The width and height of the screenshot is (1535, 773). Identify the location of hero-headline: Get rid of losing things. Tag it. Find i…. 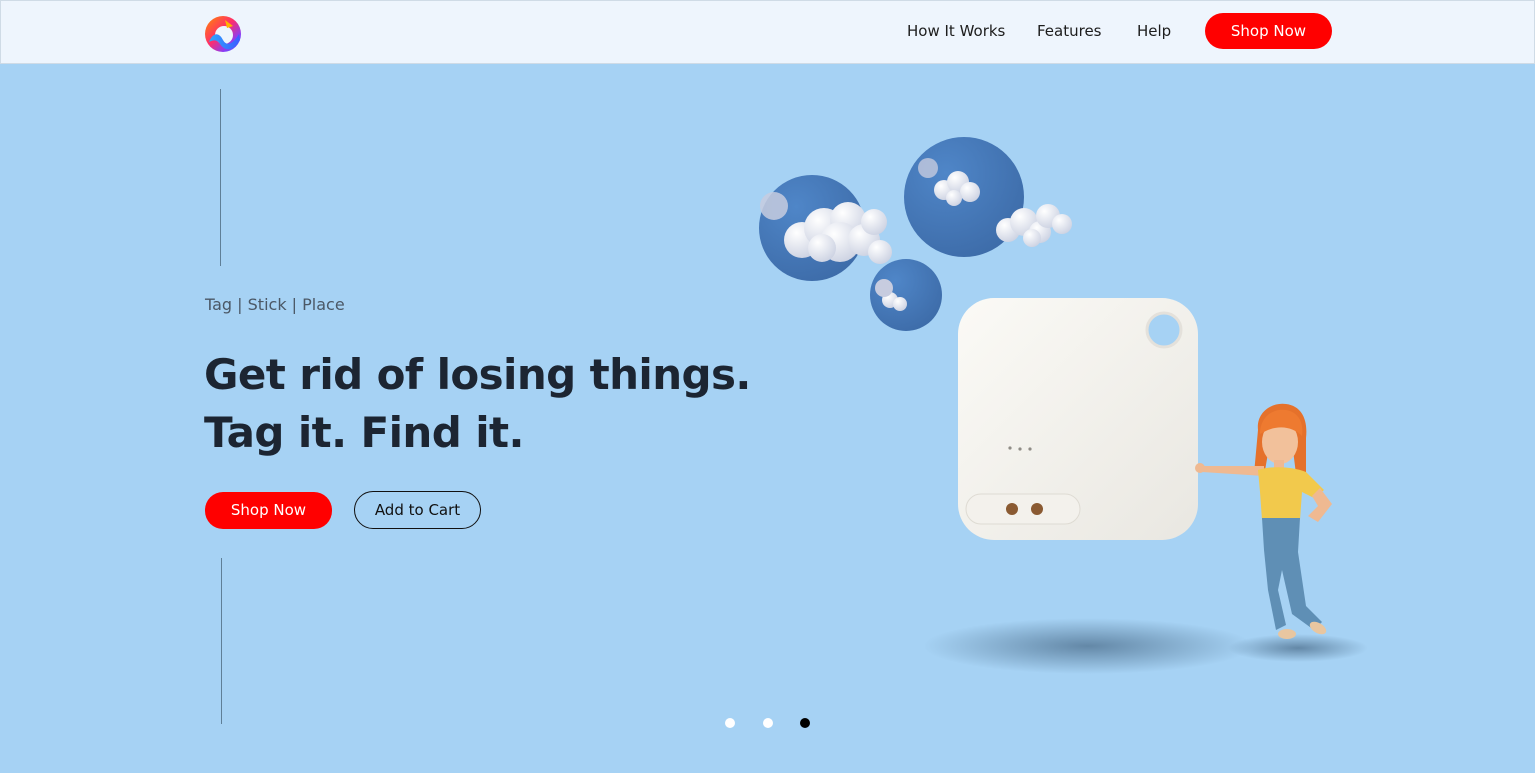
(477, 404).